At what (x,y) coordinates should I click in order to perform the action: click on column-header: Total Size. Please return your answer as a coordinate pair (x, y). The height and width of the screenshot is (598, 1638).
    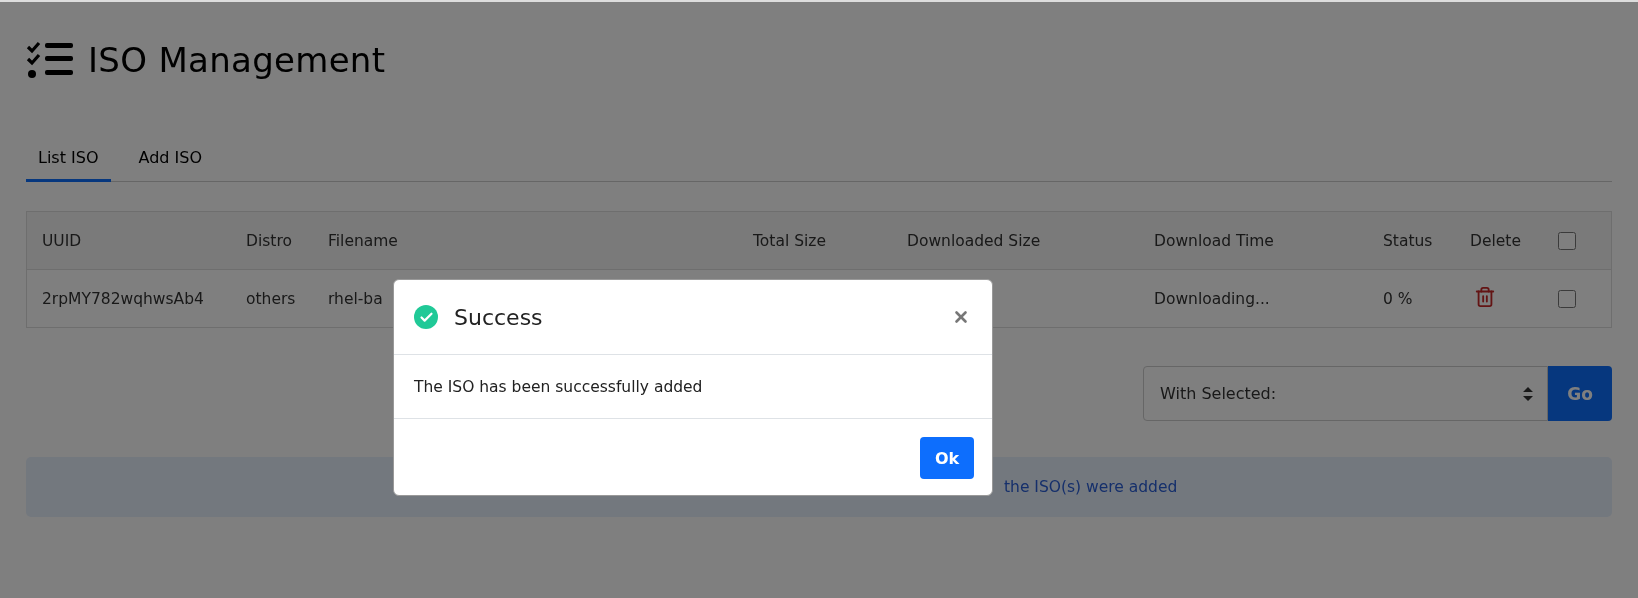
    Looking at the image, I should click on (790, 240).